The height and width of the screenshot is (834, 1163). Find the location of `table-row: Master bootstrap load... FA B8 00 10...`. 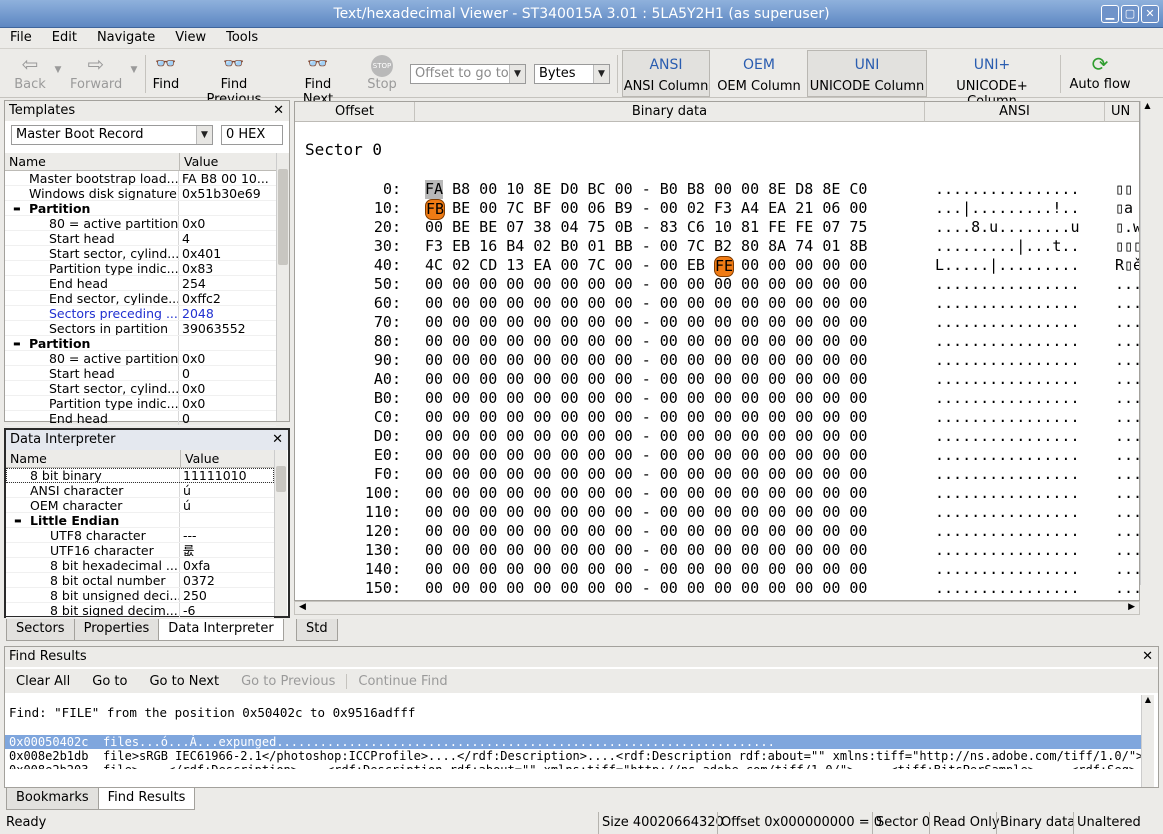

table-row: Master bootstrap load... FA B8 00 10... is located at coordinates (140, 178).